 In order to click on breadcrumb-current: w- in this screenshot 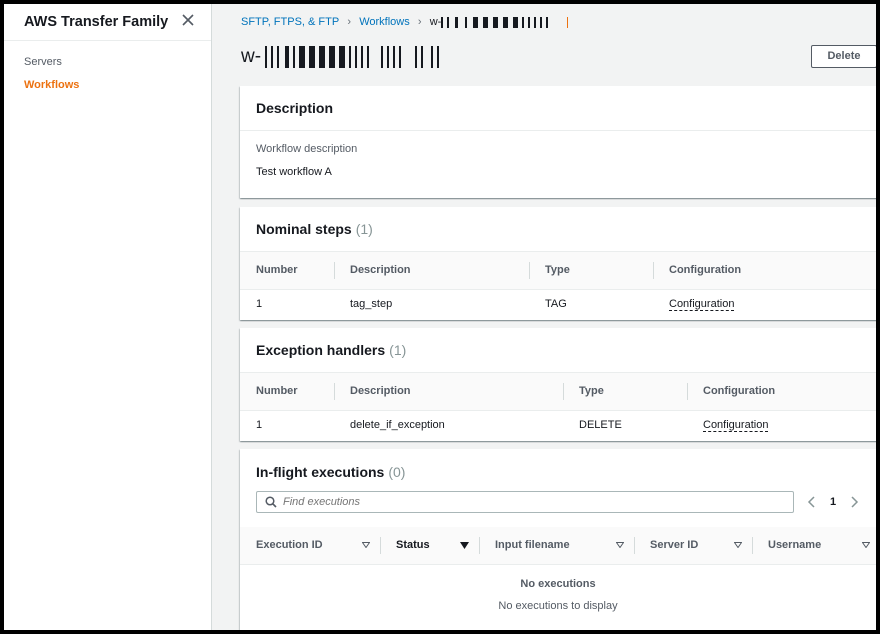, I will do `click(496, 22)`.